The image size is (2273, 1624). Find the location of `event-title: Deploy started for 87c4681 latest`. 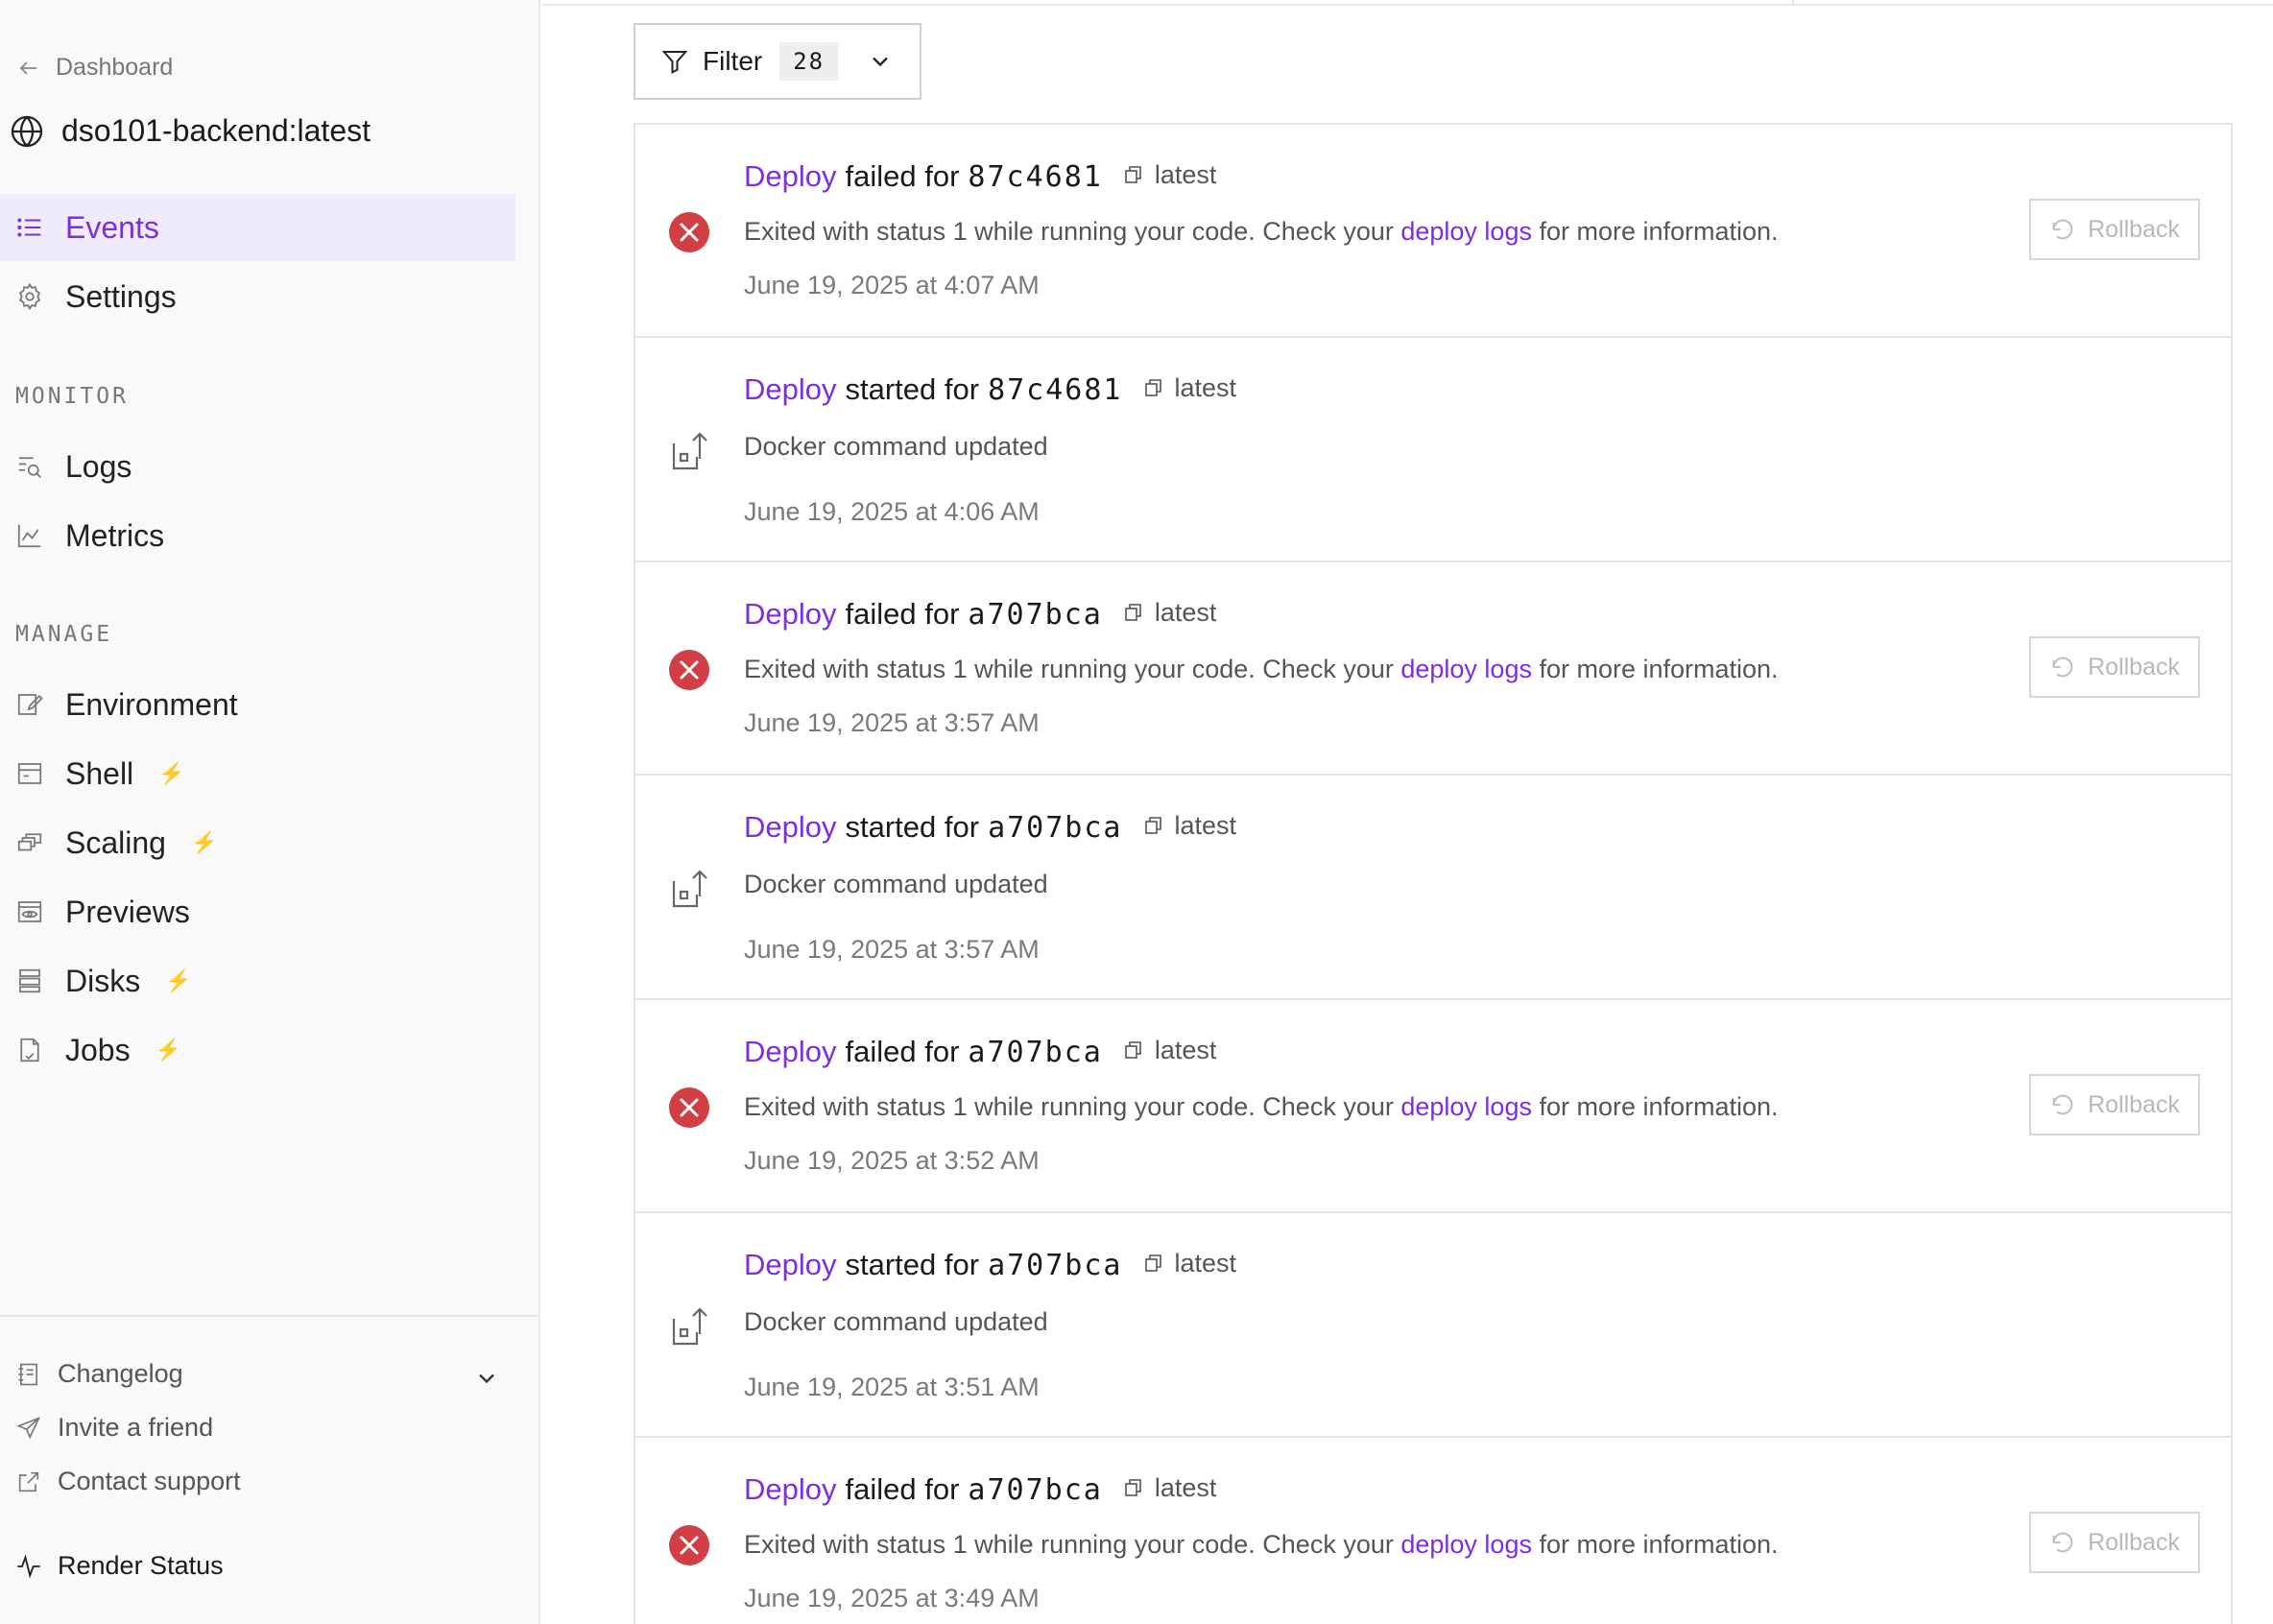

event-title: Deploy started for 87c4681 latest is located at coordinates (990, 390).